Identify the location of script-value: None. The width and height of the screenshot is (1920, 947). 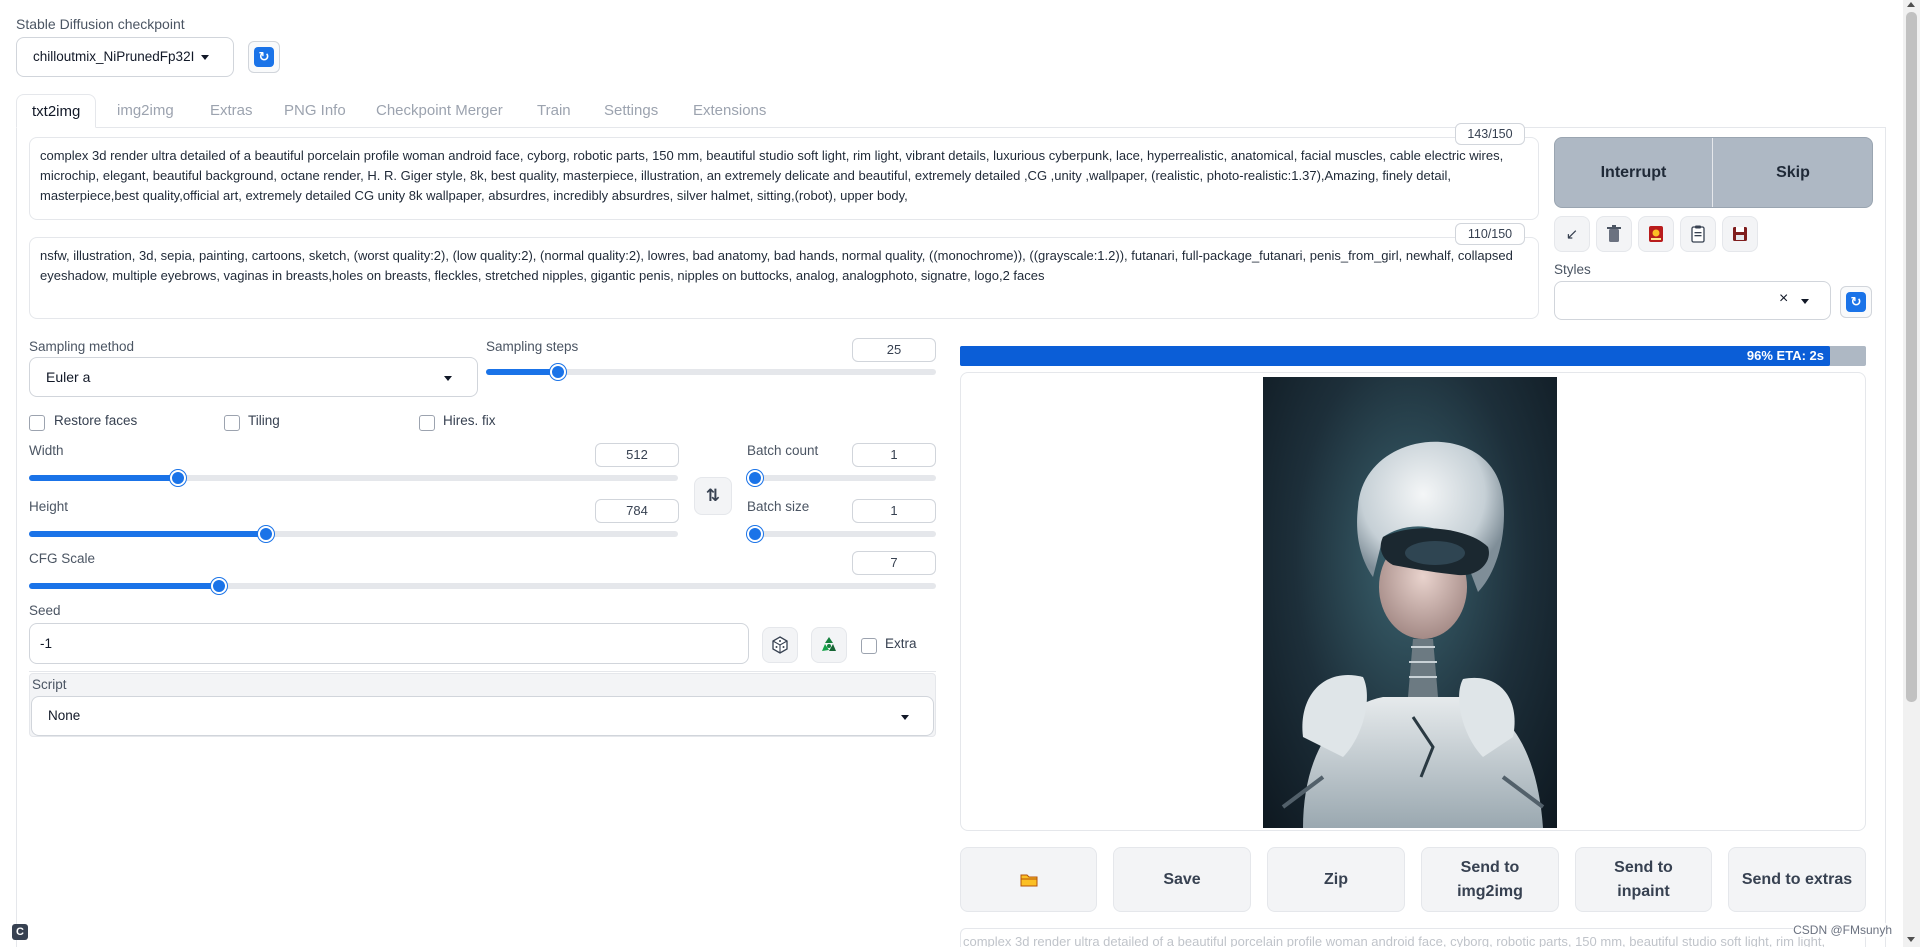
(64, 715).